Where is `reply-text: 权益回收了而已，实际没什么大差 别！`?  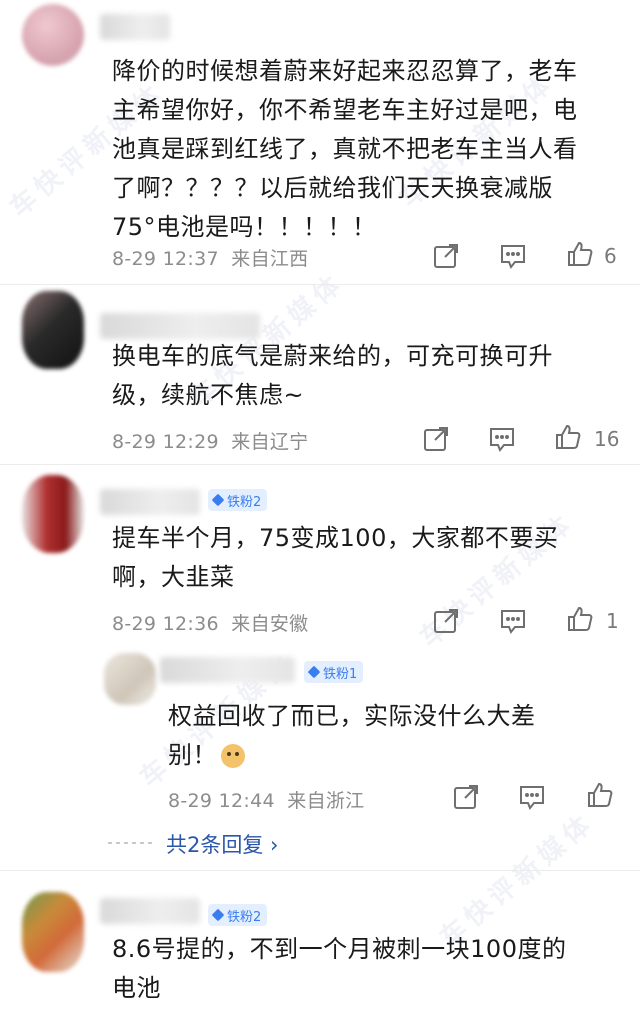
reply-text: 权益回收了而已，实际没什么大差 别！ is located at coordinates (352, 735).